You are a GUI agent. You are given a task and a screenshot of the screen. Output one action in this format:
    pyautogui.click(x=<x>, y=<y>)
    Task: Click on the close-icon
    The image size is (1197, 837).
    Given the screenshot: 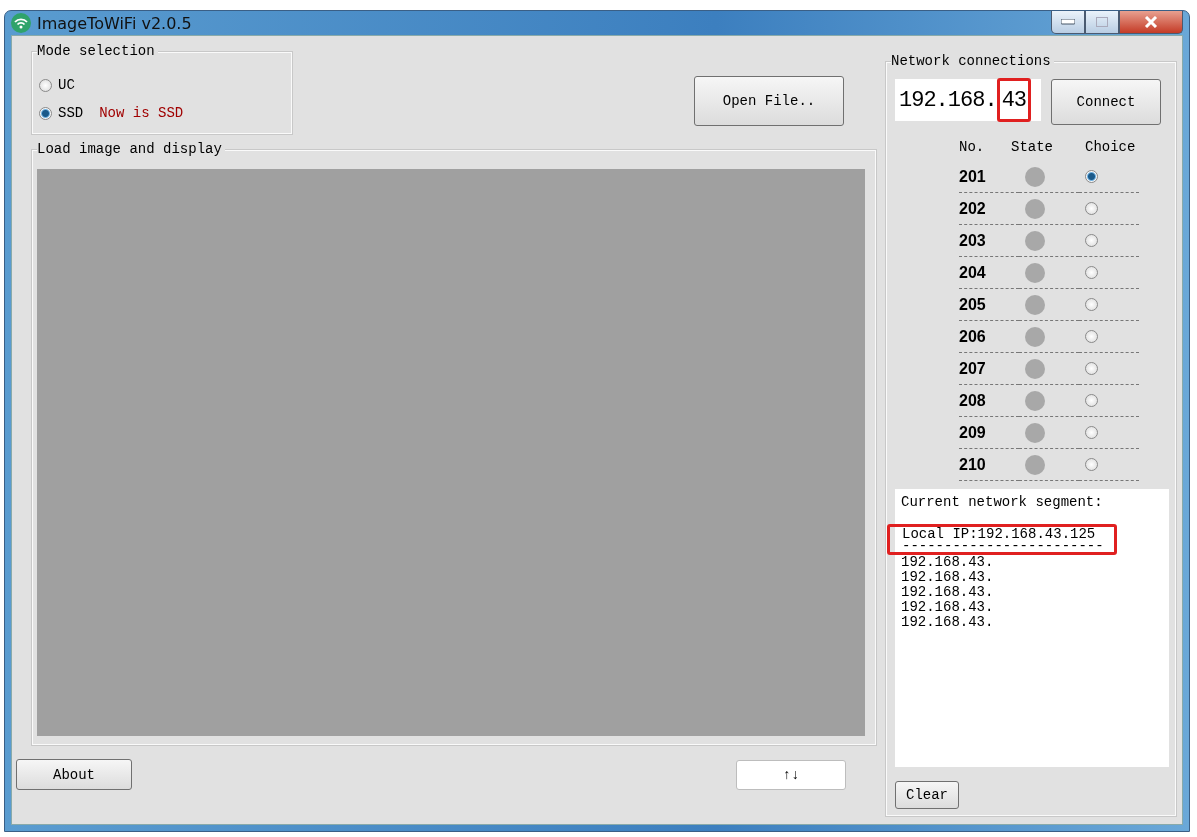 What is the action you would take?
    pyautogui.click(x=1151, y=22)
    